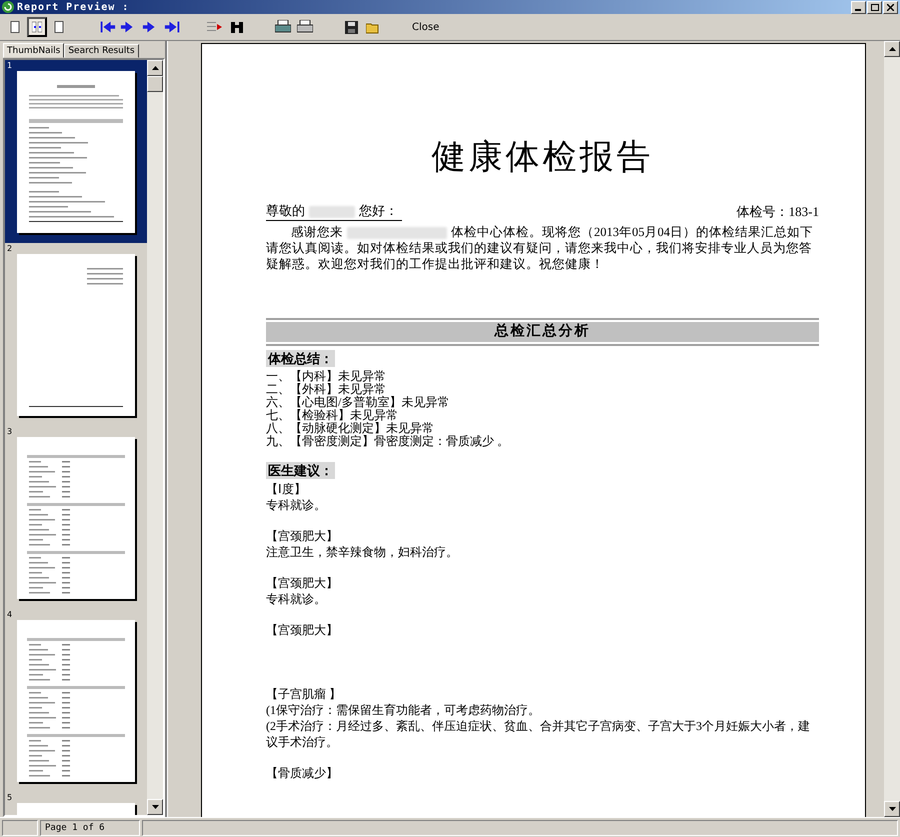 This screenshot has height=837, width=900. What do you see at coordinates (73, 7) in the screenshot?
I see `window-title: Report Preview :` at bounding box center [73, 7].